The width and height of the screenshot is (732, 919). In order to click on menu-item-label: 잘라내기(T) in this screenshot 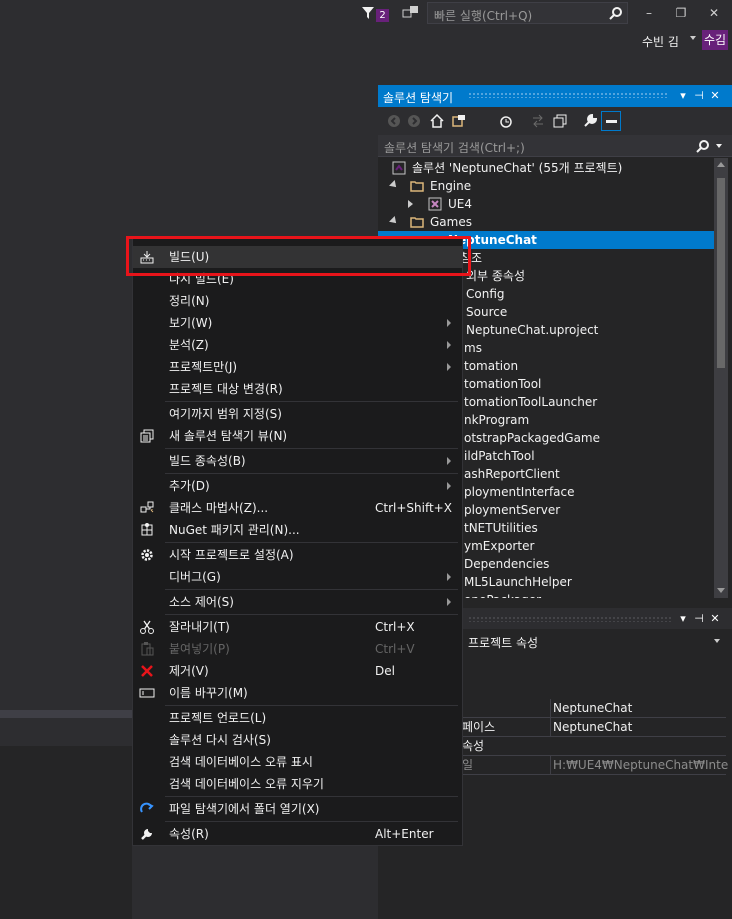, I will do `click(199, 627)`.